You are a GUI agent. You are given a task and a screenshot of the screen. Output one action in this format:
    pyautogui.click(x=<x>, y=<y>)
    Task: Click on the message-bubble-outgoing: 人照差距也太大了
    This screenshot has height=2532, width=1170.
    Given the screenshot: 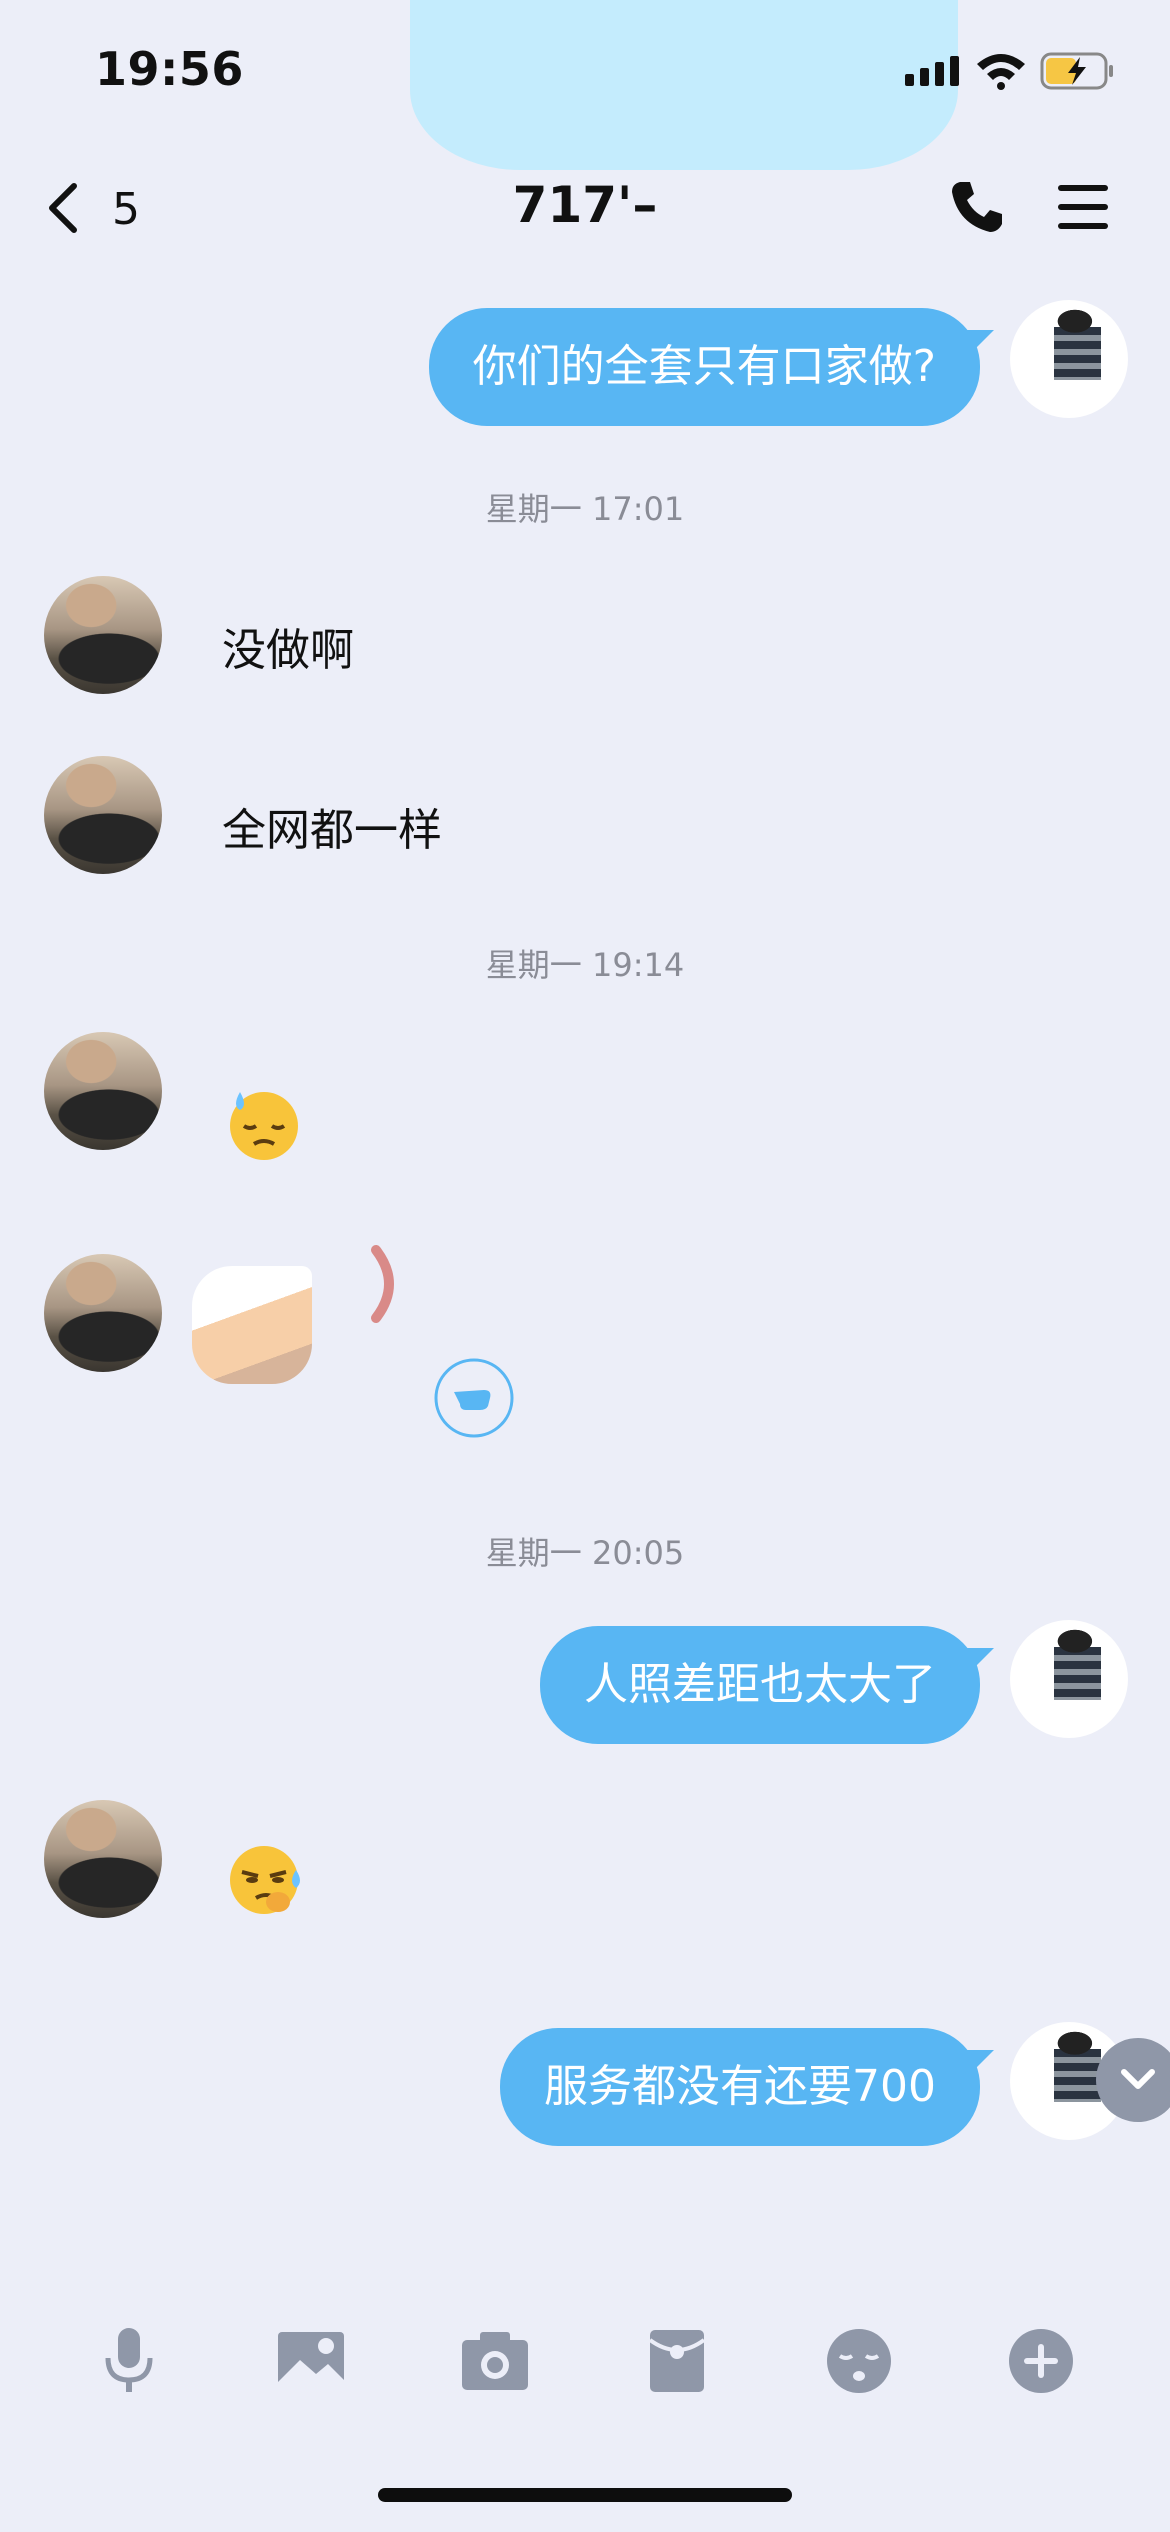 What is the action you would take?
    pyautogui.click(x=760, y=1685)
    